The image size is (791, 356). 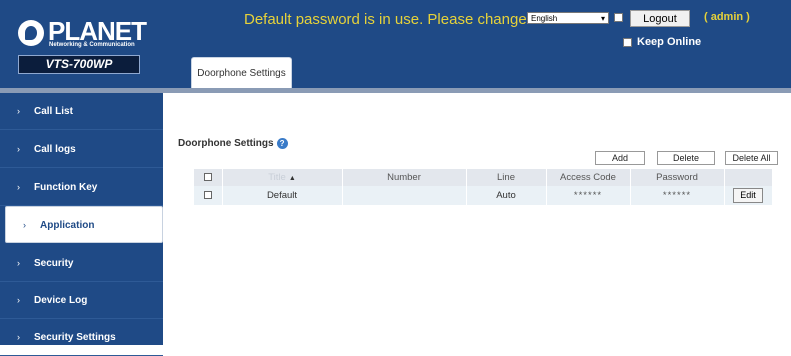 I want to click on column-header-number: Number, so click(x=404, y=177).